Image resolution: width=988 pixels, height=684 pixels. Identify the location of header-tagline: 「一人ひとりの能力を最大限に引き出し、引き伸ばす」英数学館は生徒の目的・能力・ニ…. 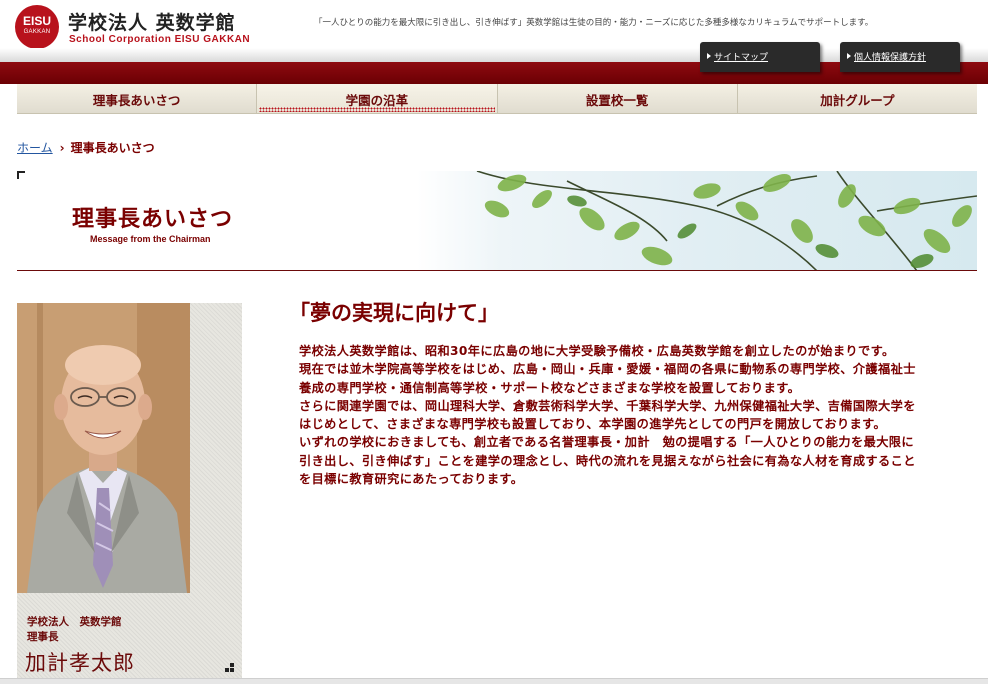
(594, 23).